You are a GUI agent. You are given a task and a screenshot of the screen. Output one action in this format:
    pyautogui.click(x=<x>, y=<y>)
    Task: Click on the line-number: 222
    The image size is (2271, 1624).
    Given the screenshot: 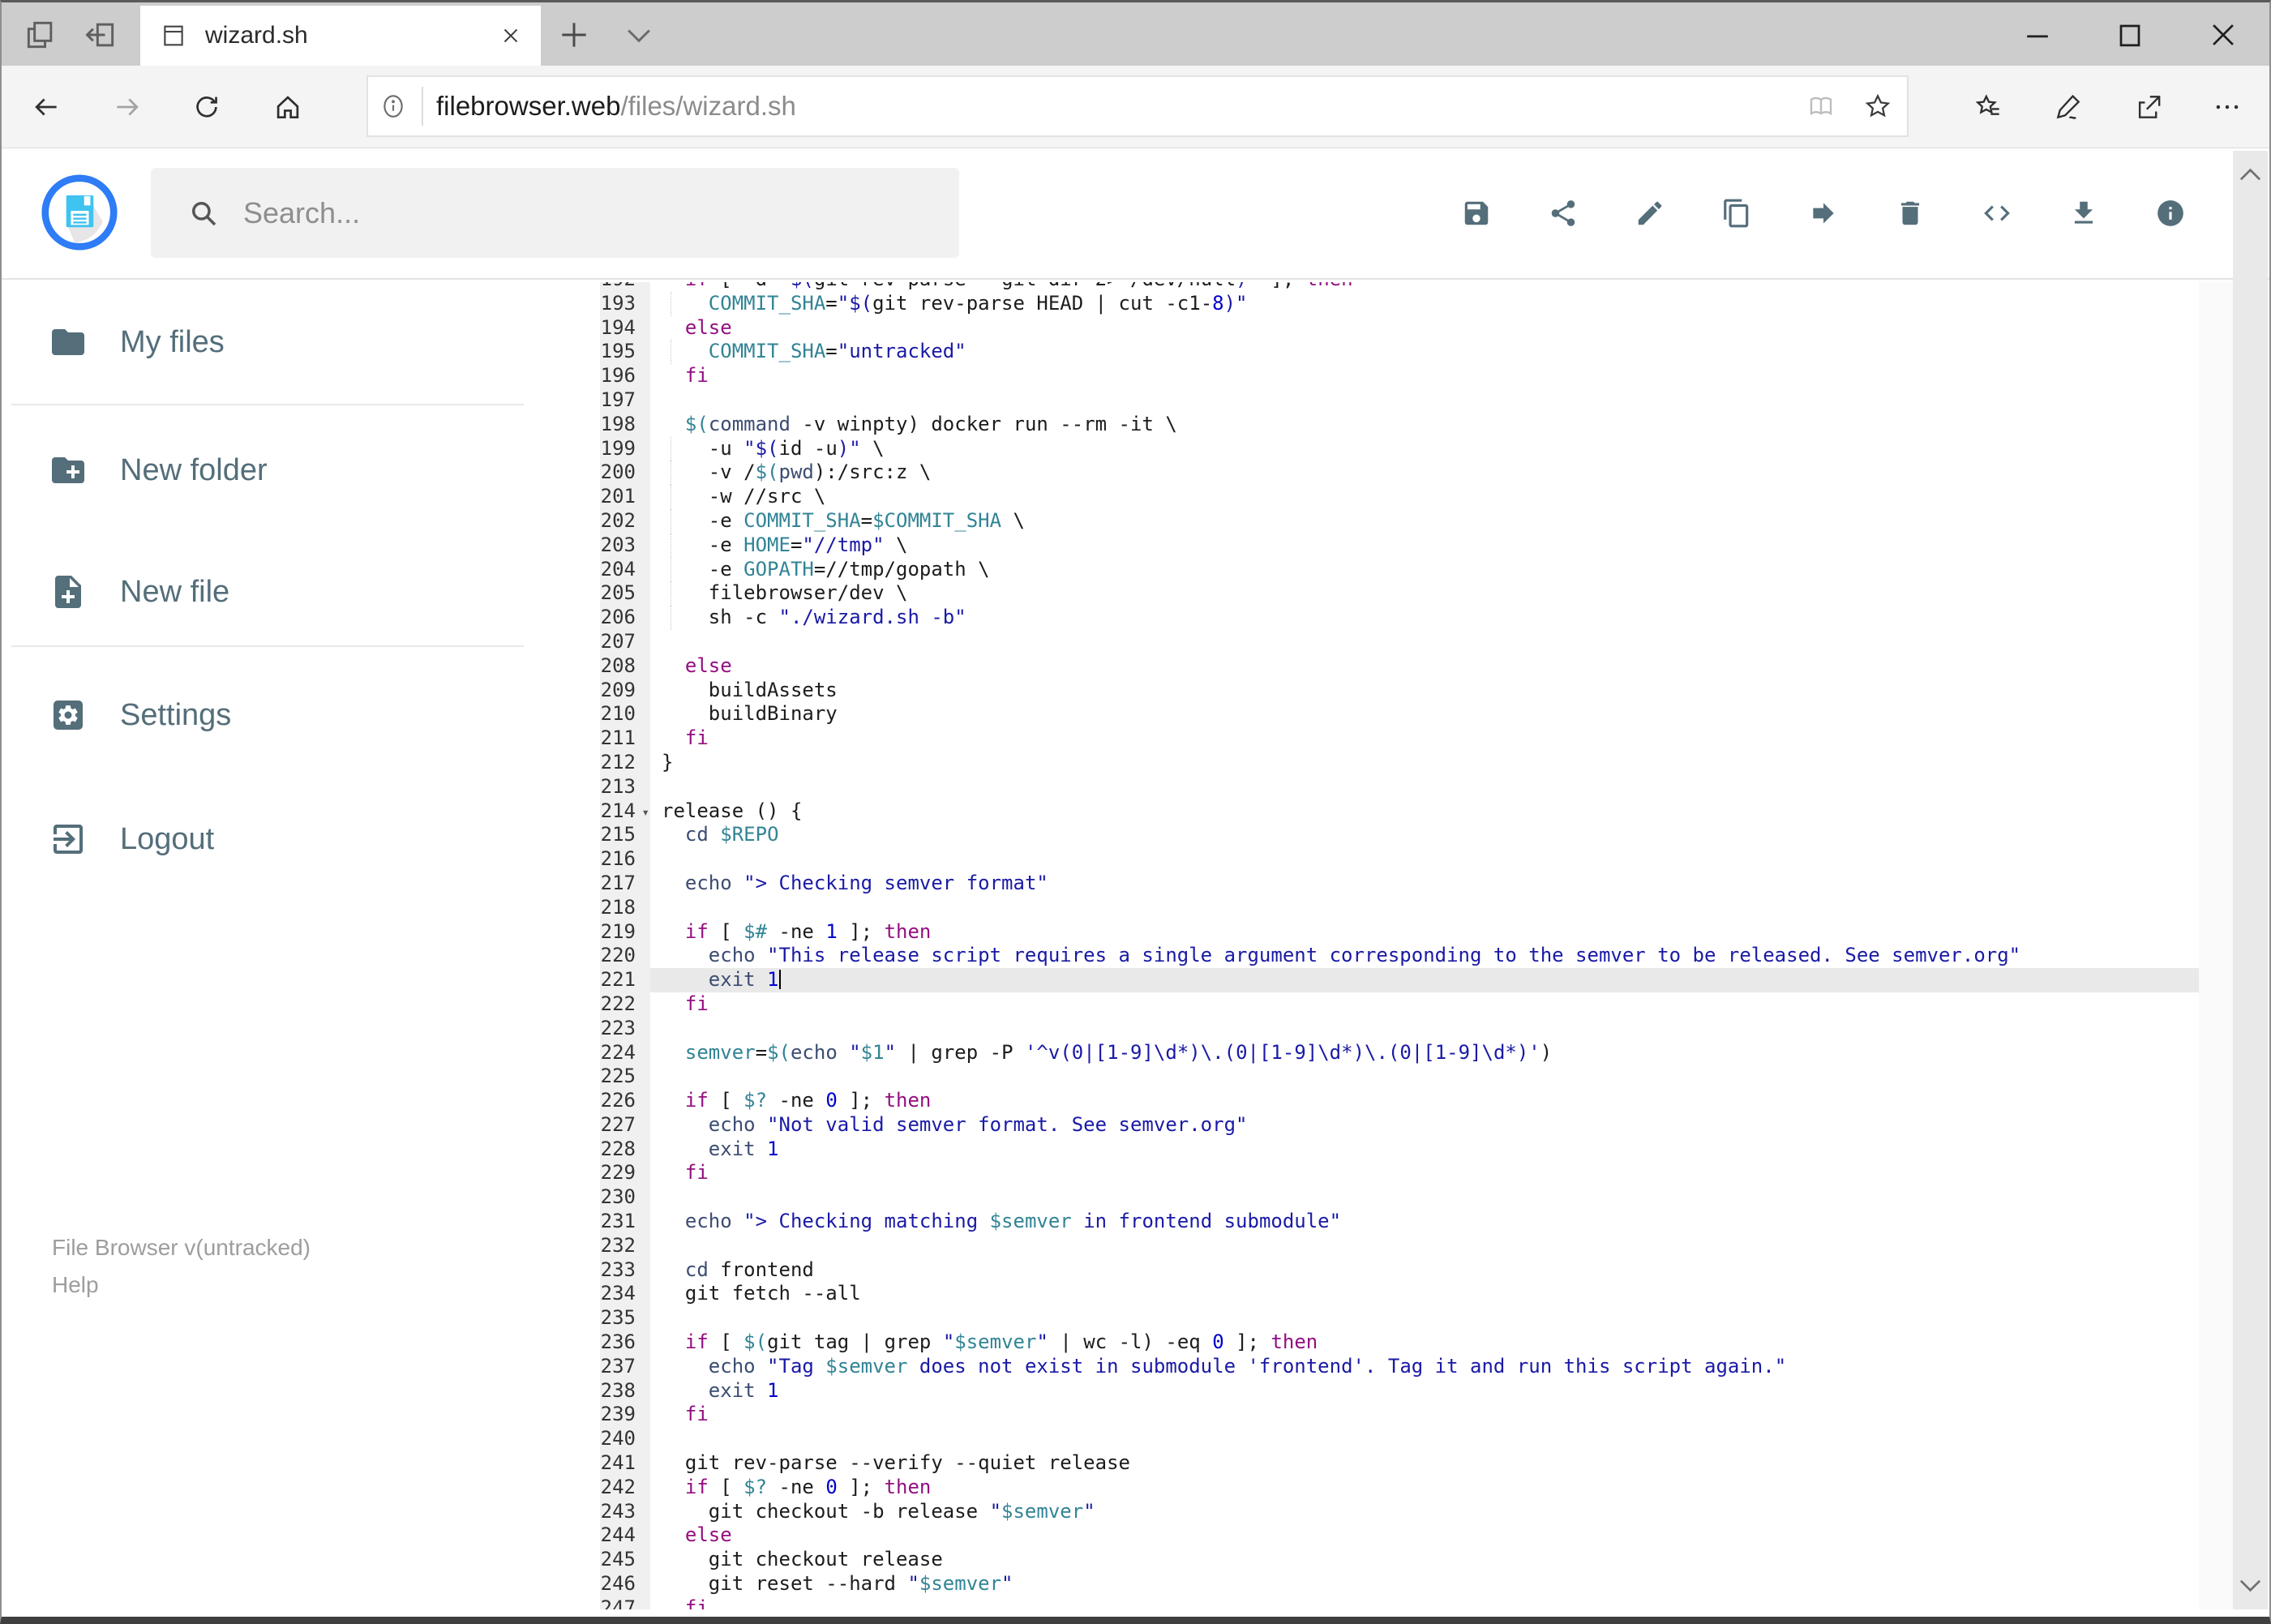 What is the action you would take?
    pyautogui.click(x=625, y=1005)
    